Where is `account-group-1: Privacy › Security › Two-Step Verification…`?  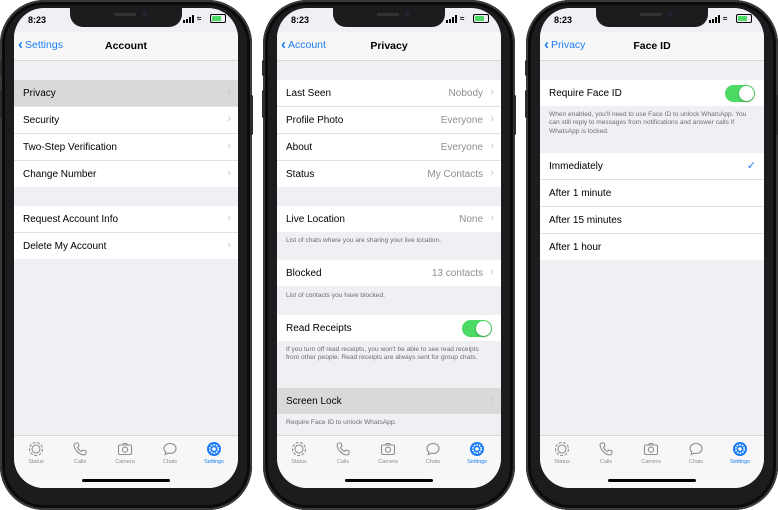 account-group-1: Privacy › Security › Two-Step Verification… is located at coordinates (126, 133).